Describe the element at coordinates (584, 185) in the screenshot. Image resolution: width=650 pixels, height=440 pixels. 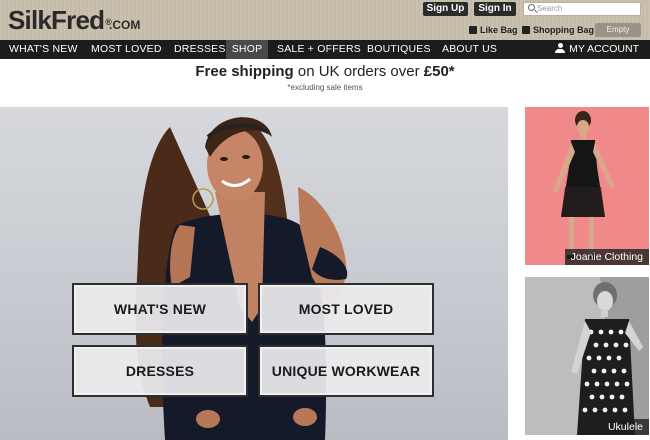
I see `joanie-model-image` at that location.